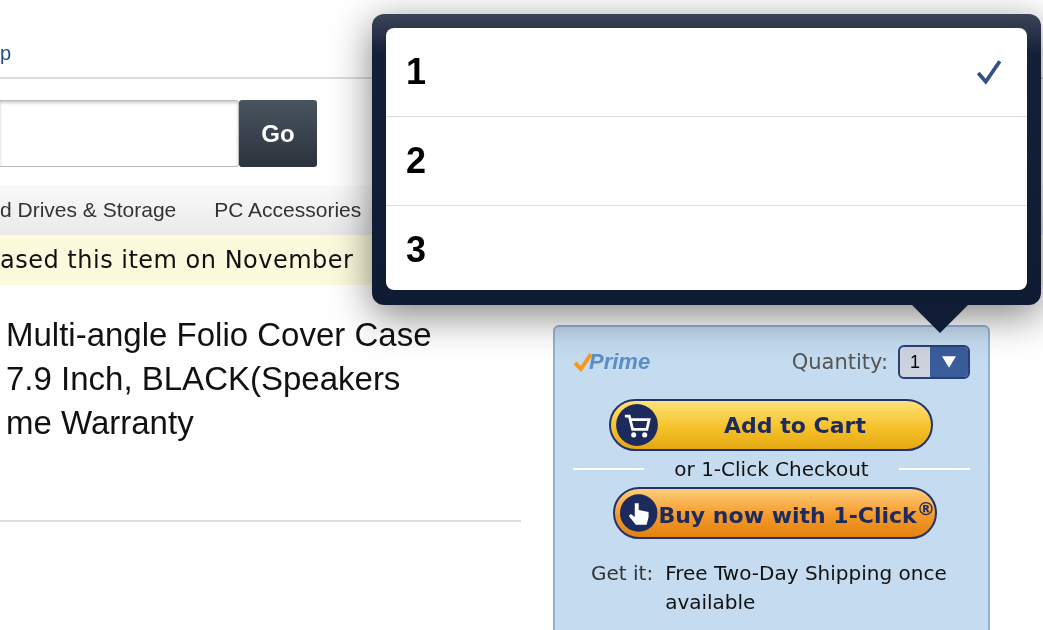  What do you see at coordinates (771, 425) in the screenshot?
I see `add-to-cart-button: Add to Cart` at bounding box center [771, 425].